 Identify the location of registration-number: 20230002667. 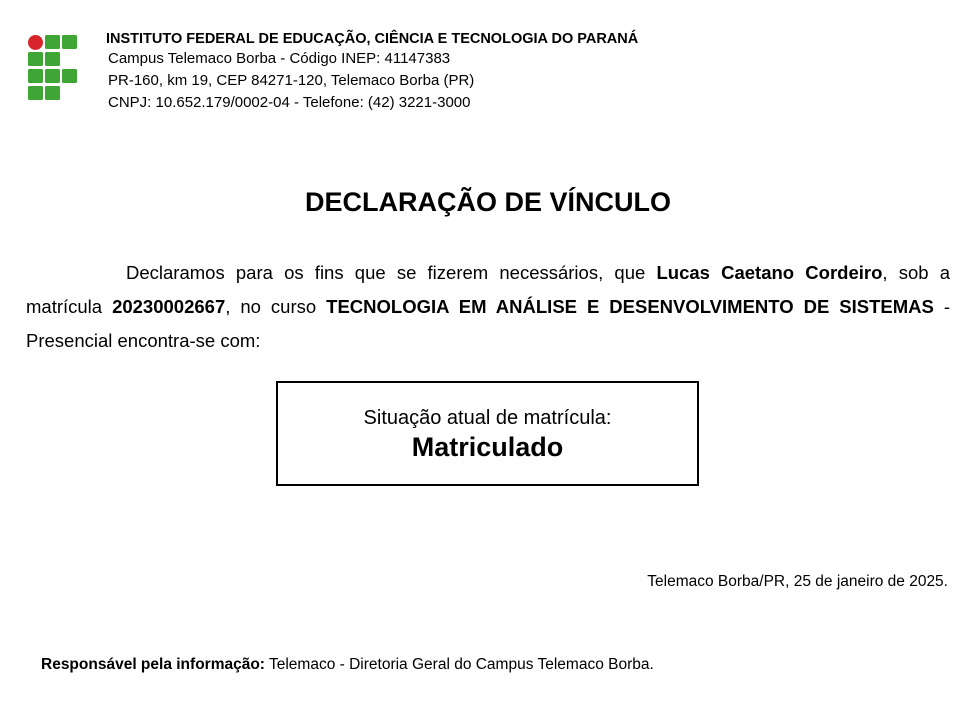
(169, 306).